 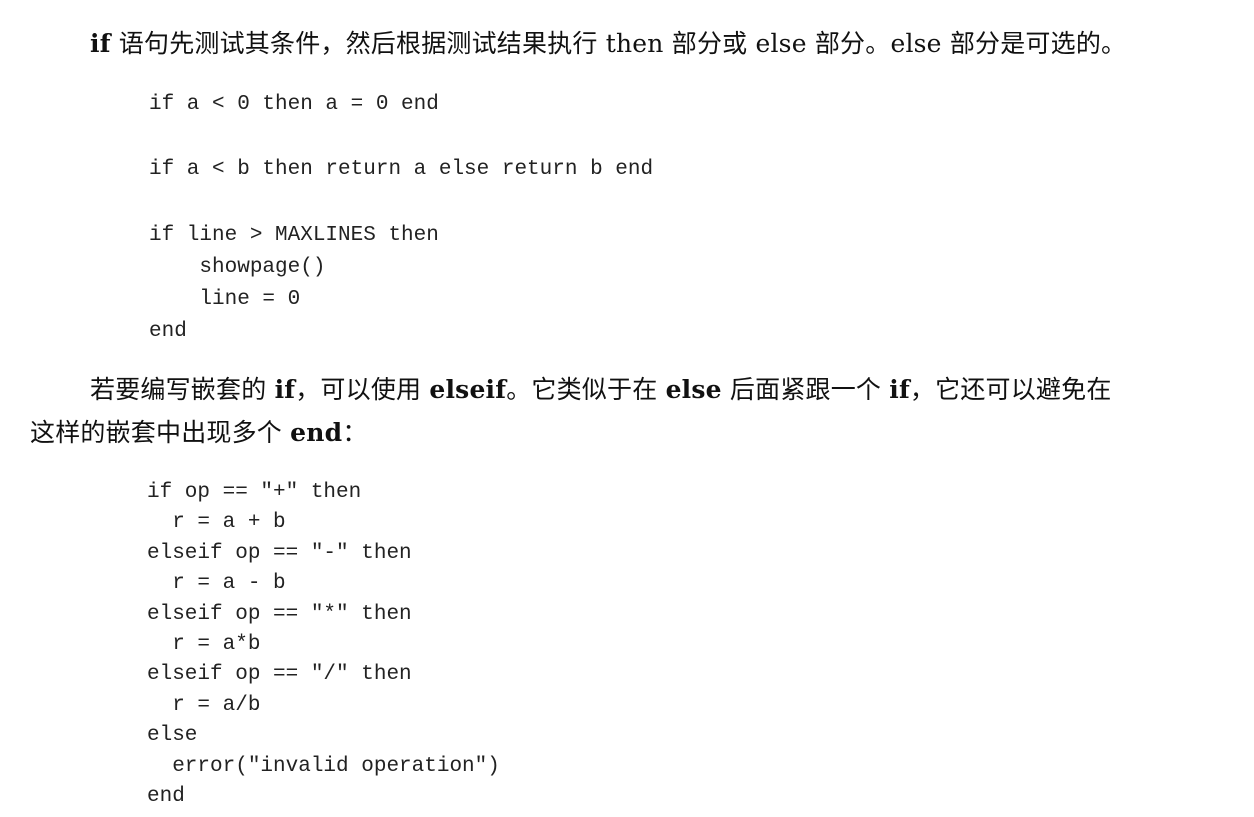 I want to click on paragraph-text: 后面紧跟一个, so click(x=805, y=389).